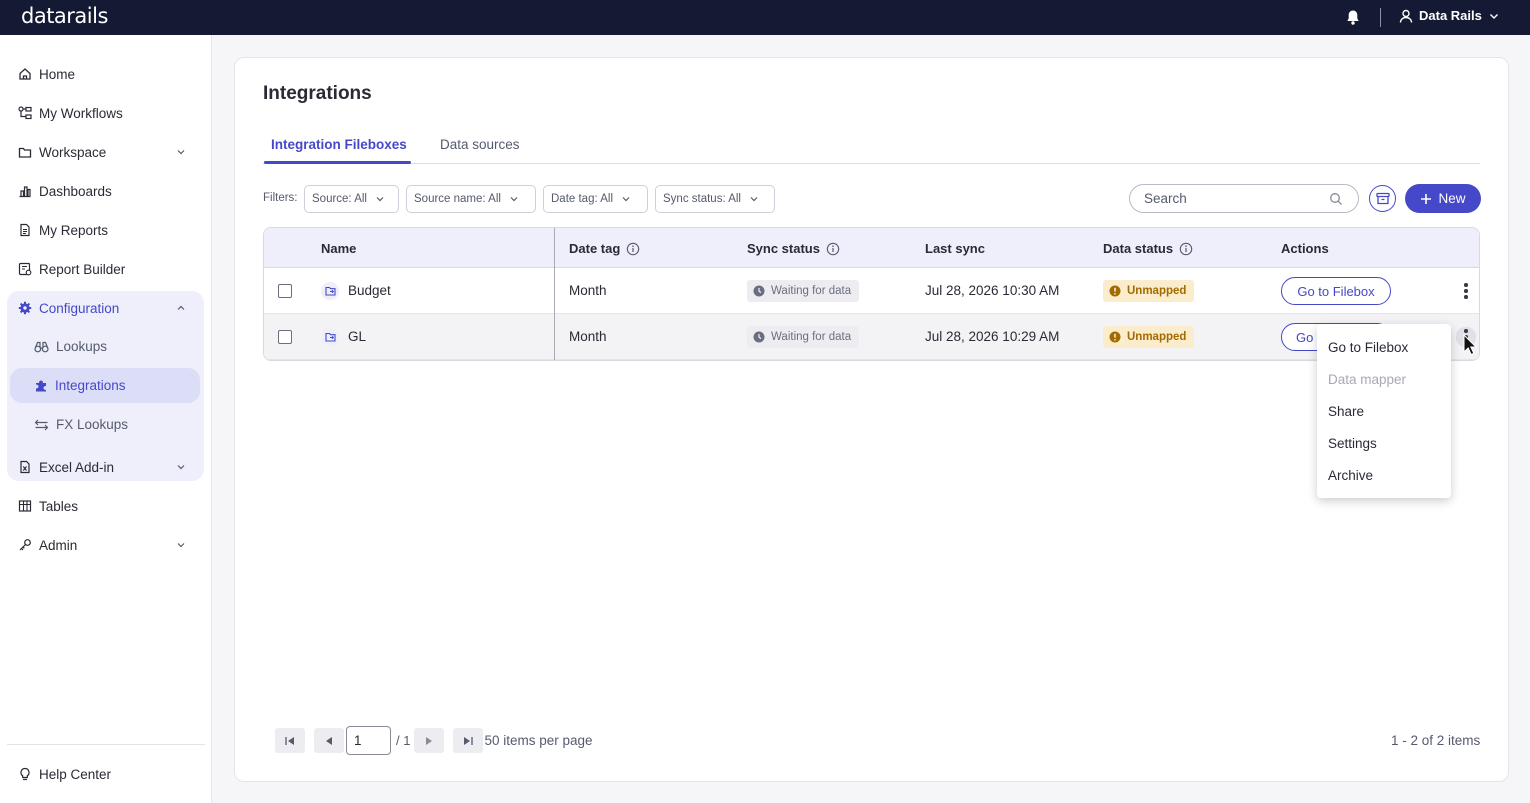 Image resolution: width=1530 pixels, height=803 pixels. I want to click on archive-button, so click(1382, 198).